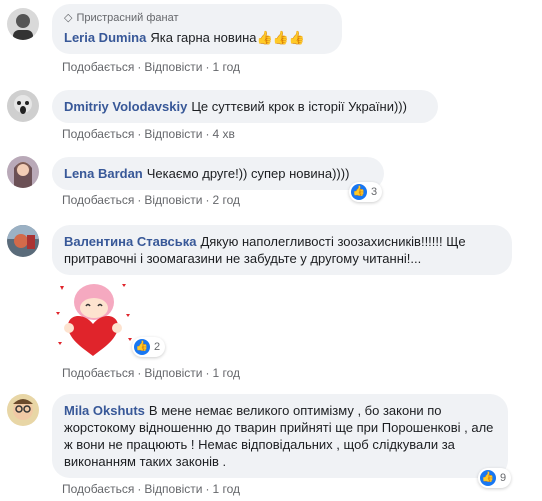 Image resolution: width=542 pixels, height=501 pixels. I want to click on comment-actions: Подобається · Відповісти · 2 год, so click(151, 200).